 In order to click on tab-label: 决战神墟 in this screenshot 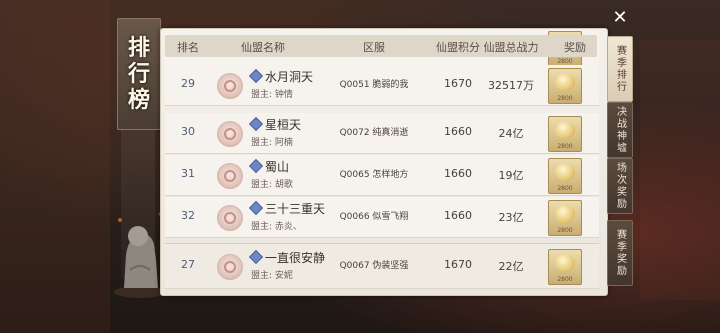, I will do `click(620, 130)`.